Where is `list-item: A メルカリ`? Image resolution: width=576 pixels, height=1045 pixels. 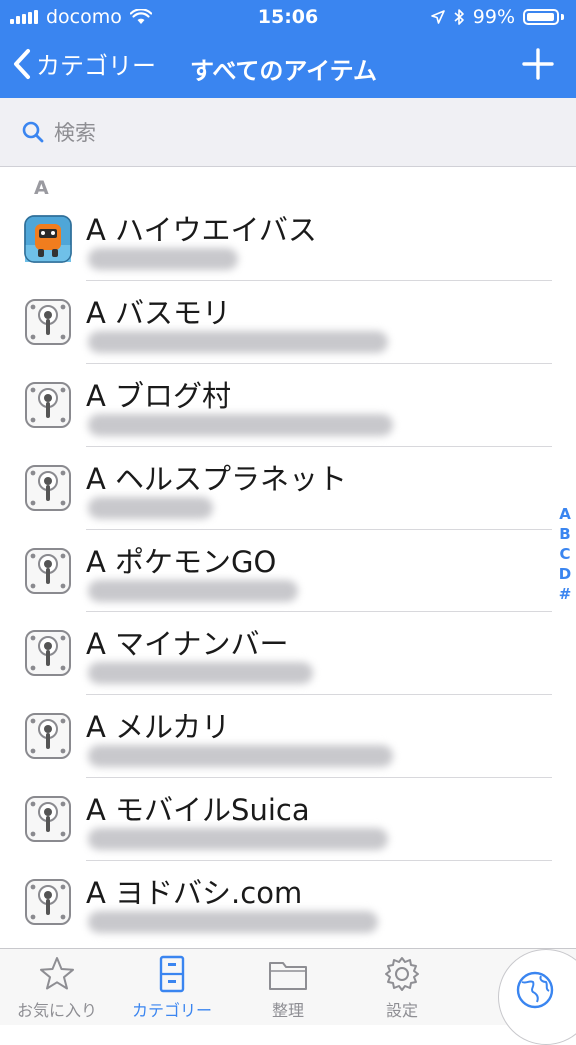 list-item: A メルカリ is located at coordinates (288, 737).